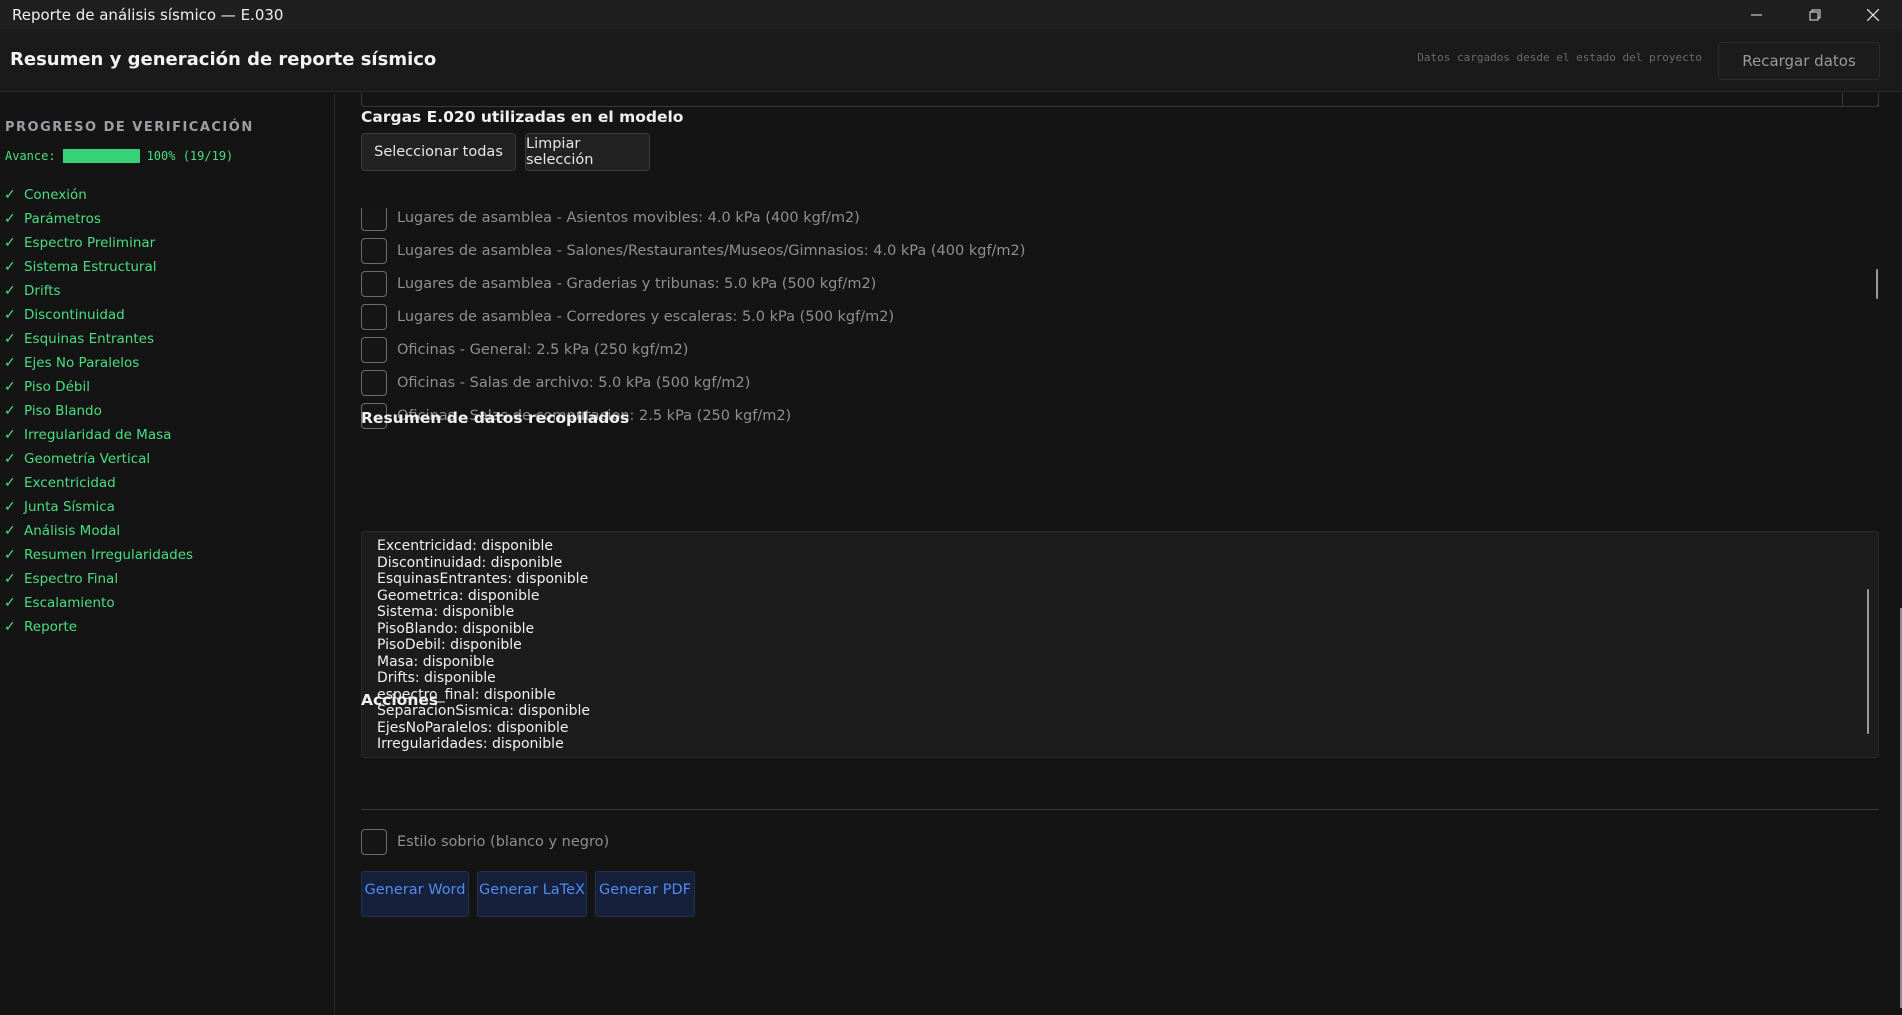 Image resolution: width=1902 pixels, height=1015 pixels. I want to click on sidebar-item-label: Análisis Modal, so click(72, 531).